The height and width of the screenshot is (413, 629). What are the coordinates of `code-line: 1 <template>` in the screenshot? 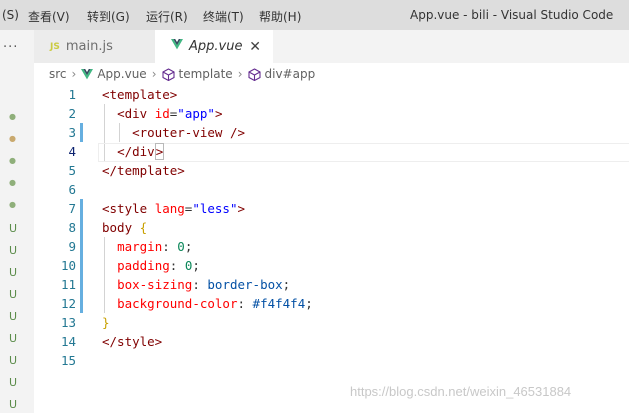 It's located at (331, 94).